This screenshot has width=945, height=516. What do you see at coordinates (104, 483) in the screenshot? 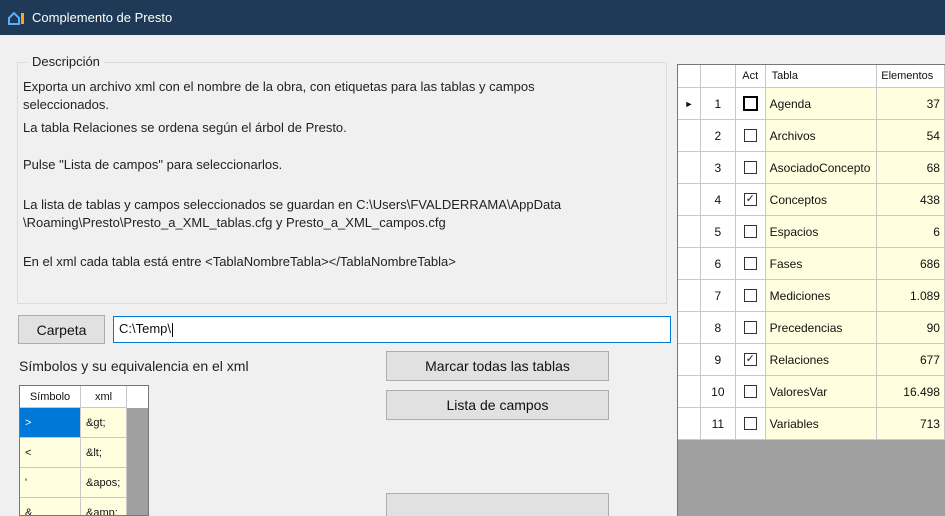
I see `xml-cell: &apos;` at bounding box center [104, 483].